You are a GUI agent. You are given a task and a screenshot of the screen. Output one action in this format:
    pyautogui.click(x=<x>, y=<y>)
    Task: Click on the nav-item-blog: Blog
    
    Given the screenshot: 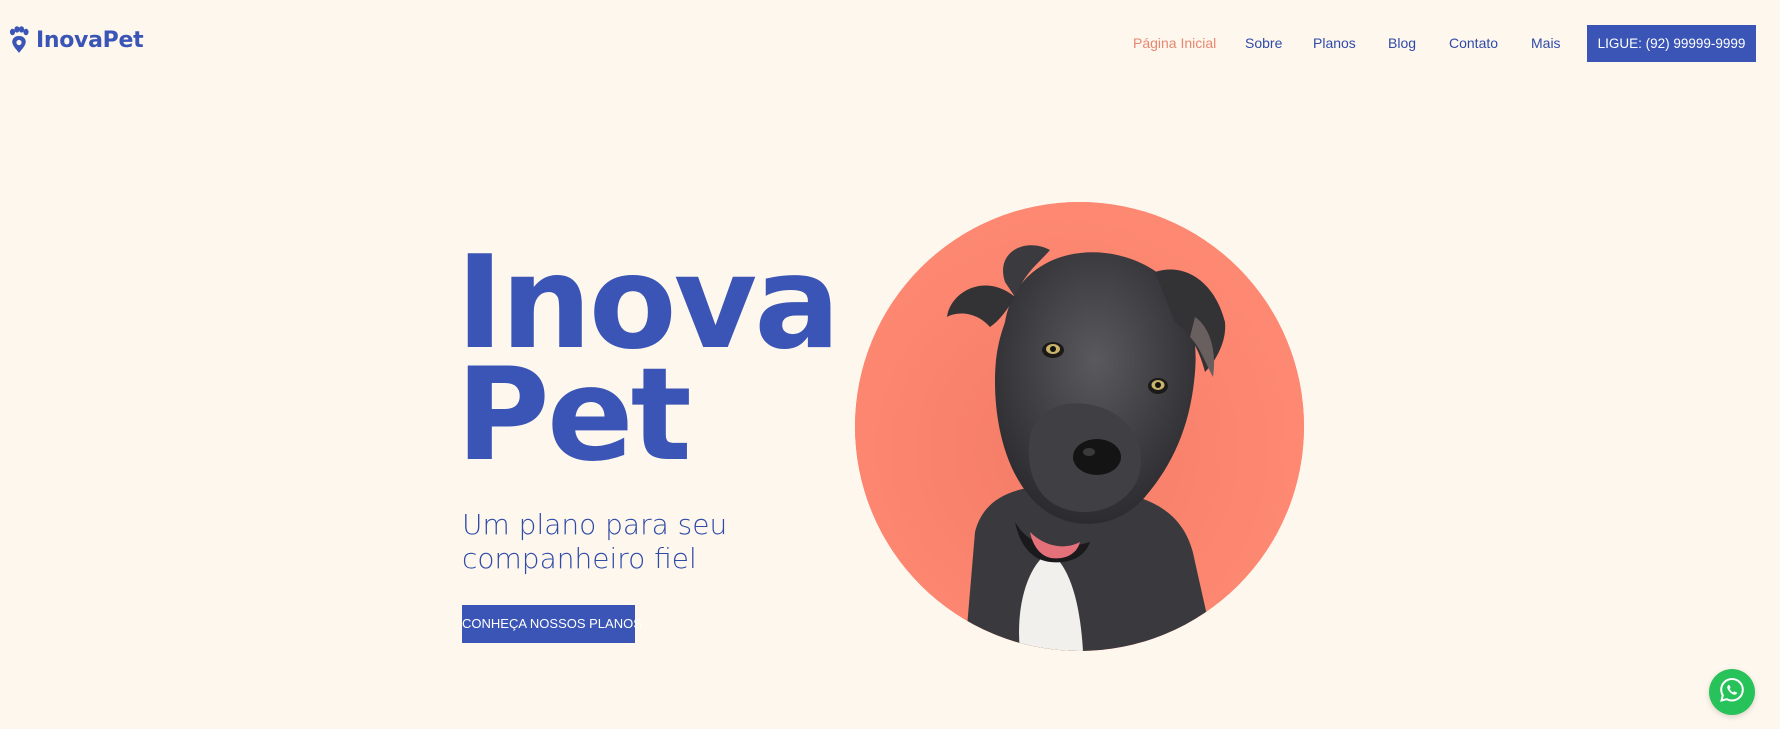 What is the action you would take?
    pyautogui.click(x=1402, y=43)
    